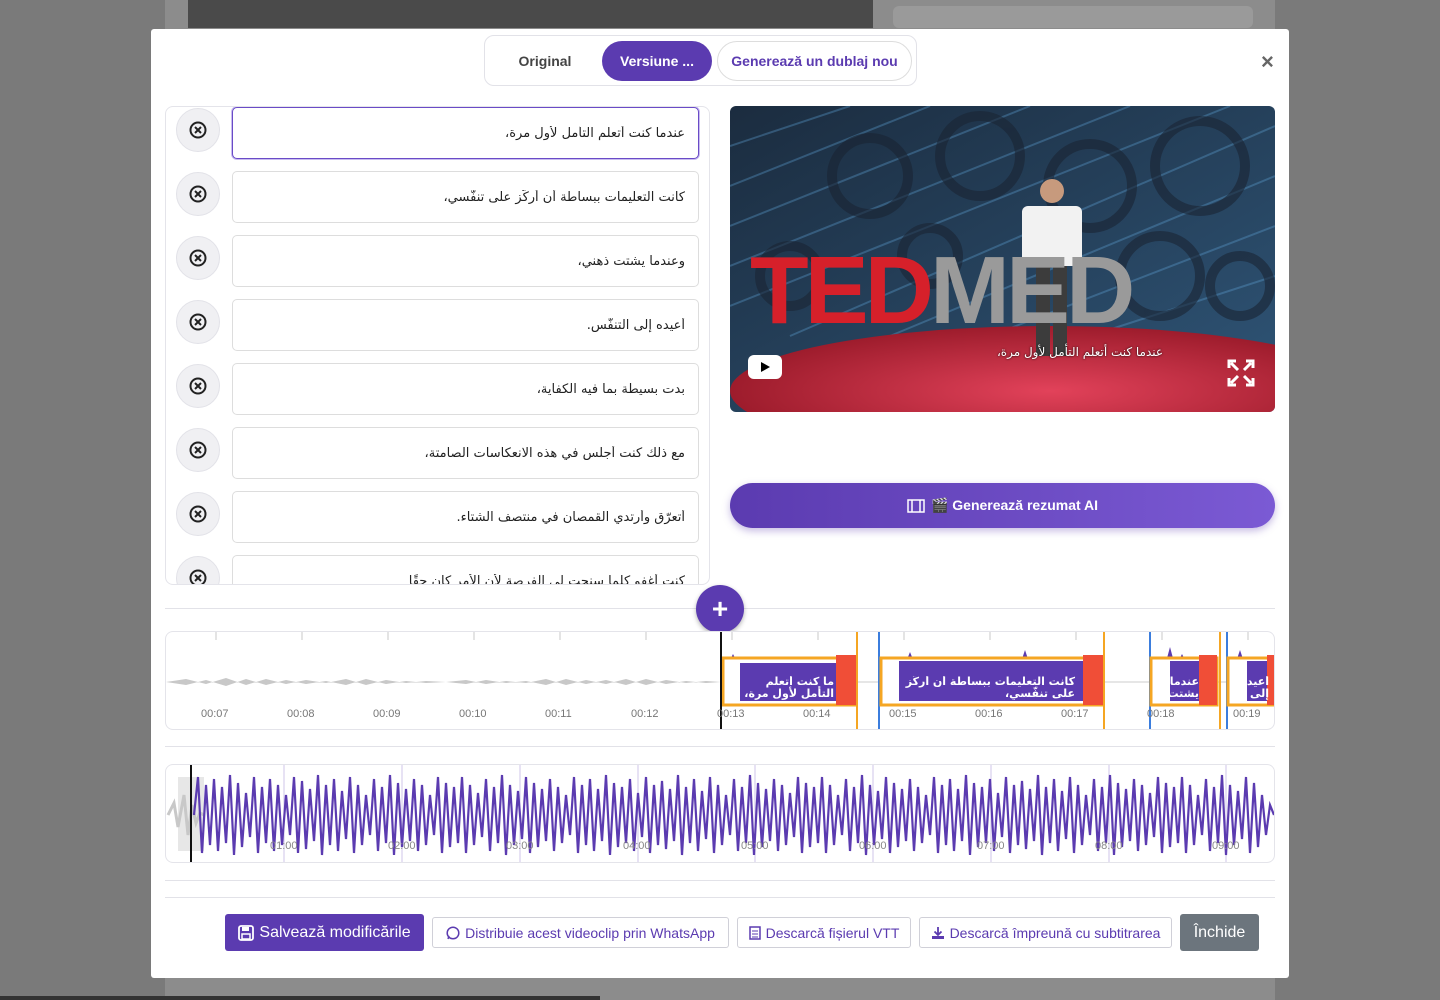 The width and height of the screenshot is (1440, 1000). Describe the element at coordinates (720, 609) in the screenshot. I see `add-segment-button: +` at that location.